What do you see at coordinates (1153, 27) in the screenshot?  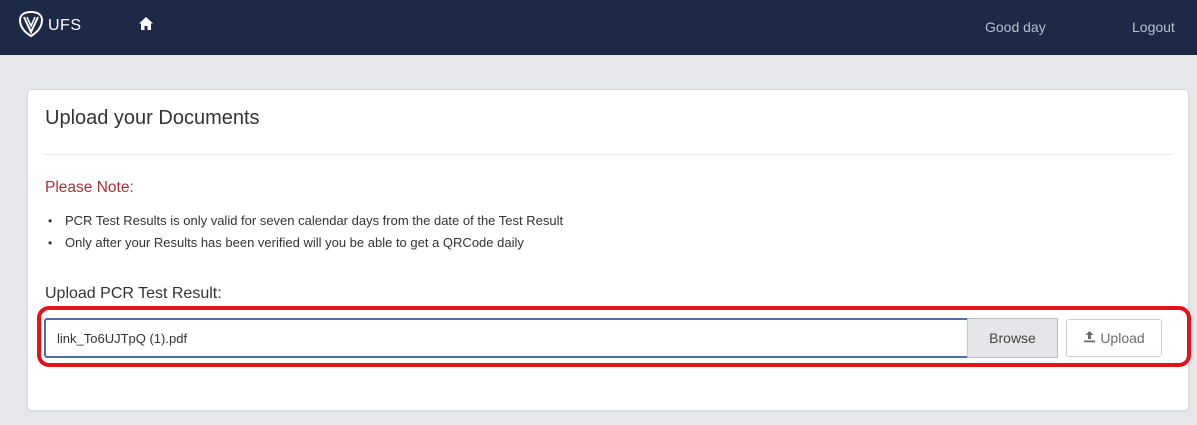 I see `logout-link: Logout` at bounding box center [1153, 27].